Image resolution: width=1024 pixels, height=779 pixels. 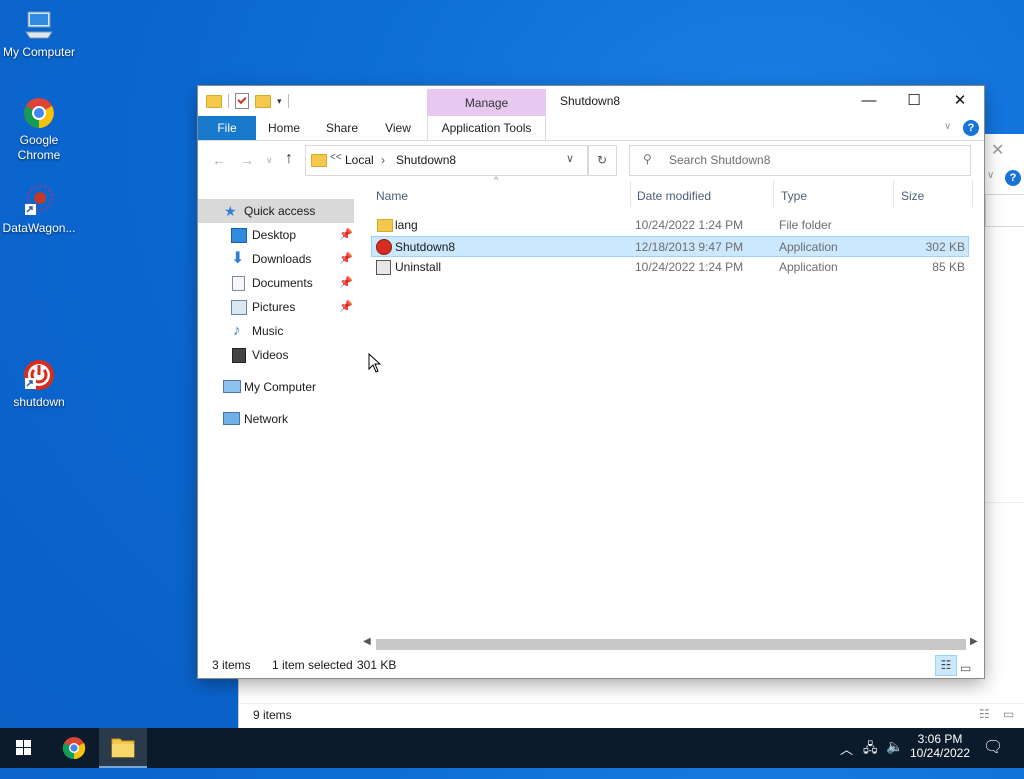 What do you see at coordinates (276, 331) in the screenshot?
I see `nav-item-music: ♪ Music` at bounding box center [276, 331].